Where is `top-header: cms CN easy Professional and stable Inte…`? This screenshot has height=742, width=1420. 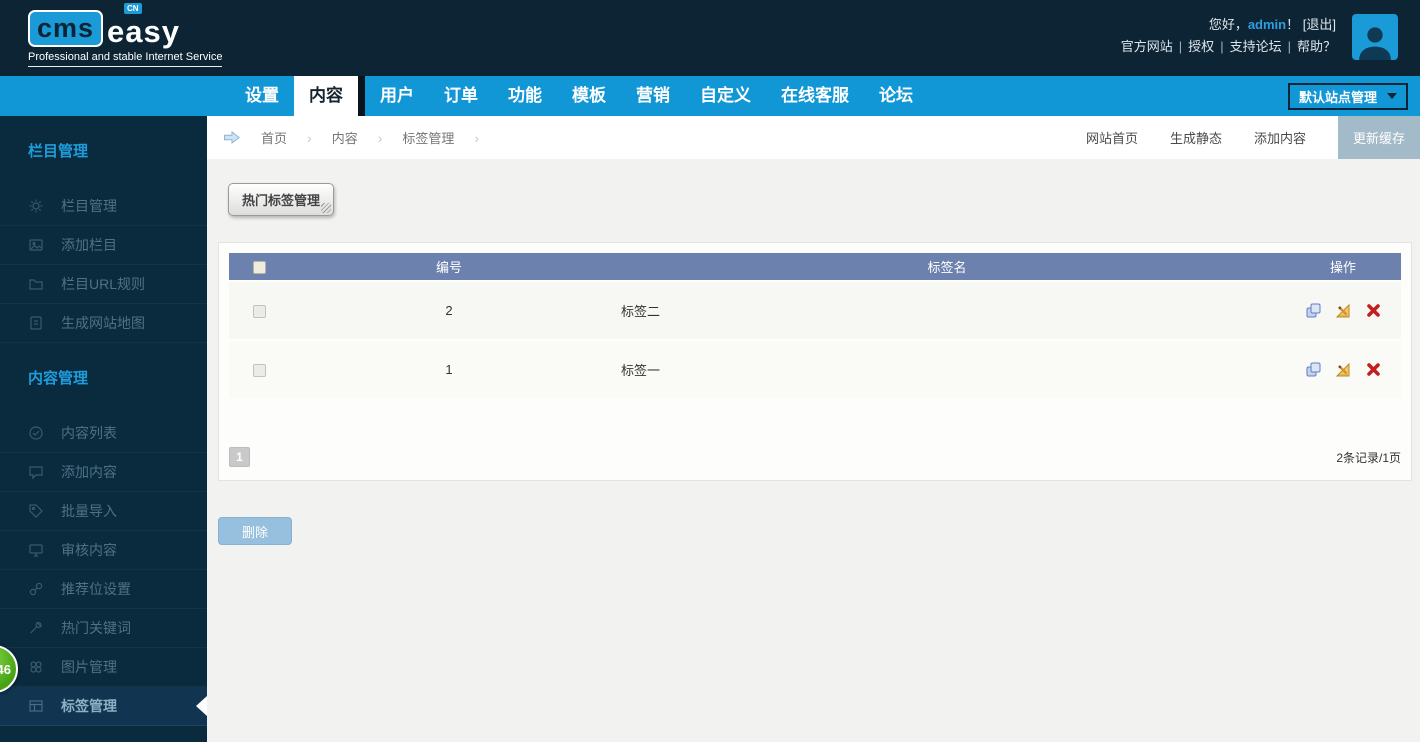 top-header: cms CN easy Professional and stable Inte… is located at coordinates (710, 38).